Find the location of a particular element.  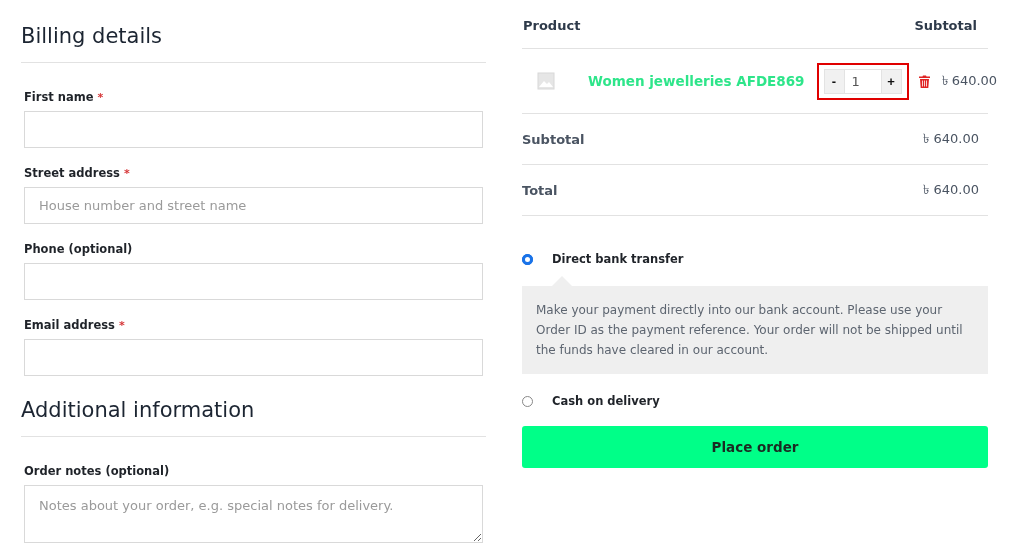

total-label: Subtotal is located at coordinates (553, 139).